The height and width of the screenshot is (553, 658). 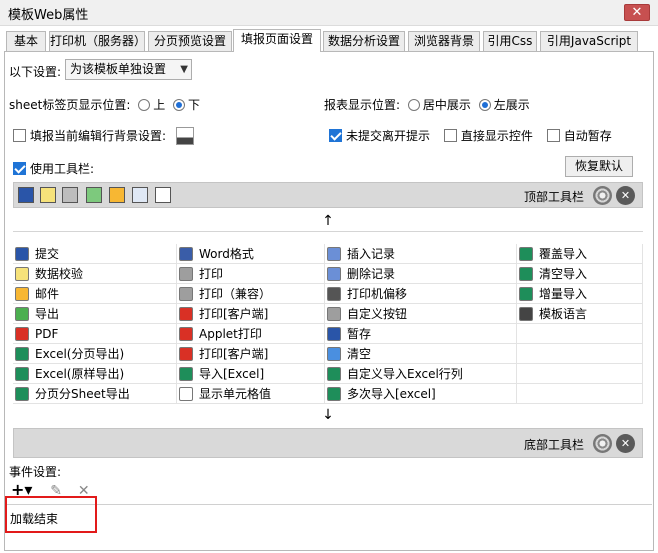 I want to click on autosave-checkbox, so click(x=553, y=135).